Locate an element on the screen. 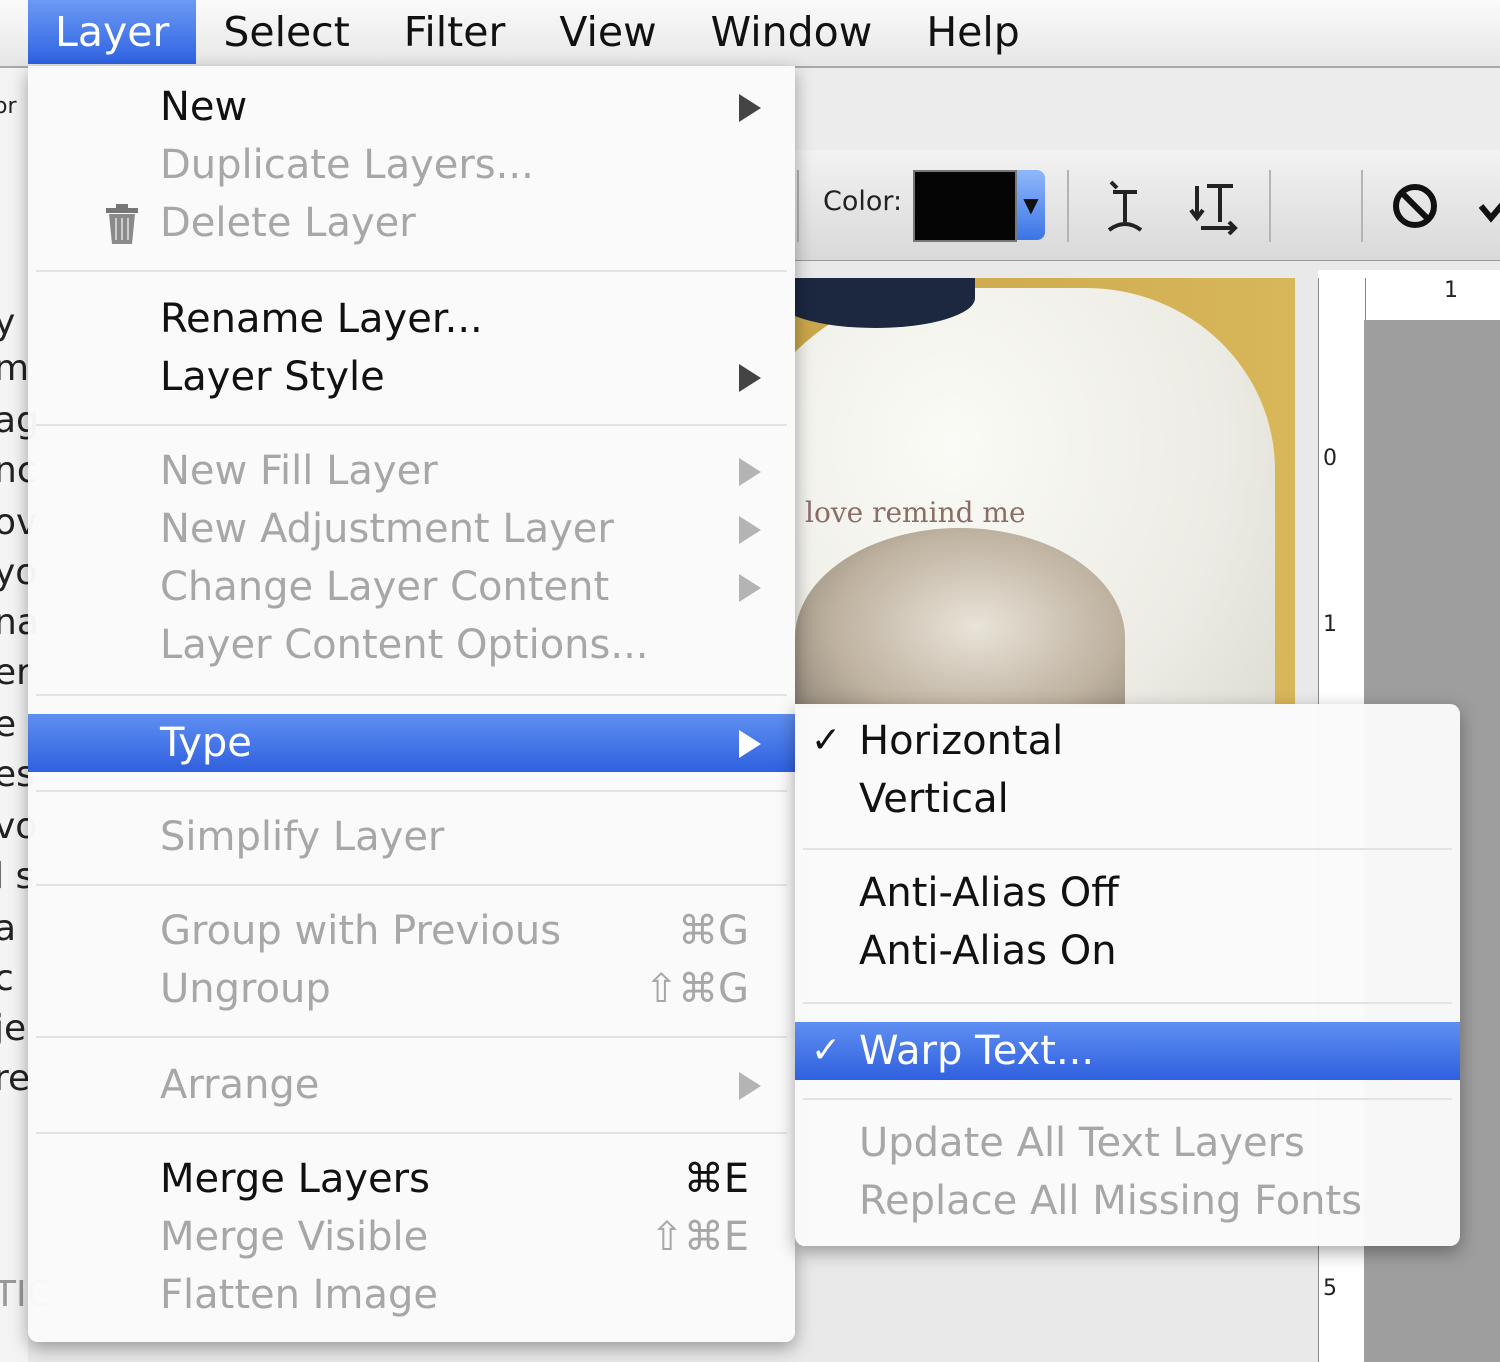  submenu-item-horizontal: ✓ Horizontal is located at coordinates (1127, 741).